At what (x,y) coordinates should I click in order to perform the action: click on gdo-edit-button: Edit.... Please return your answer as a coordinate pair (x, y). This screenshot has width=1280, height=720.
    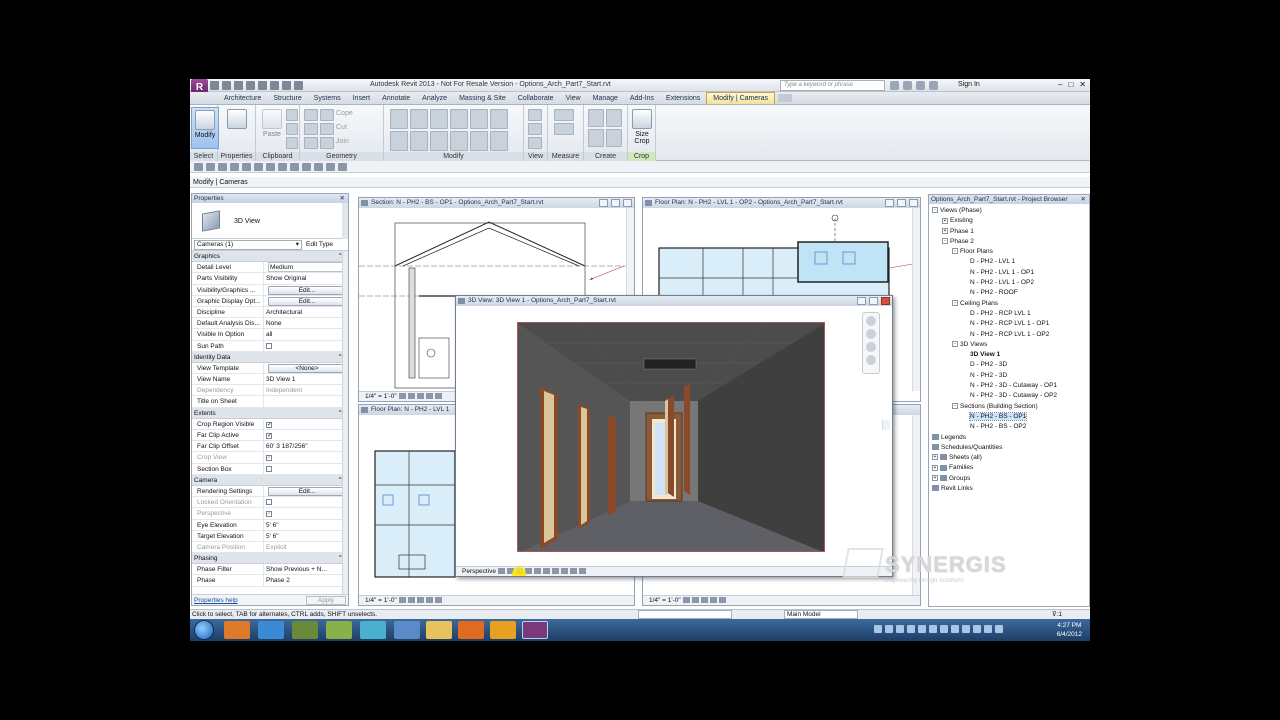
    Looking at the image, I should click on (307, 301).